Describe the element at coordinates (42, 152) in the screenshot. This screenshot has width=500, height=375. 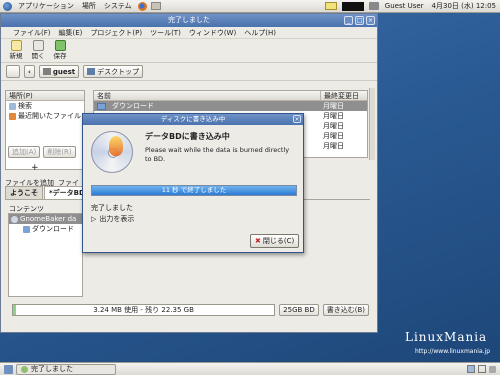
I see `project-buttons: 追加(A) 削除(R)` at that location.